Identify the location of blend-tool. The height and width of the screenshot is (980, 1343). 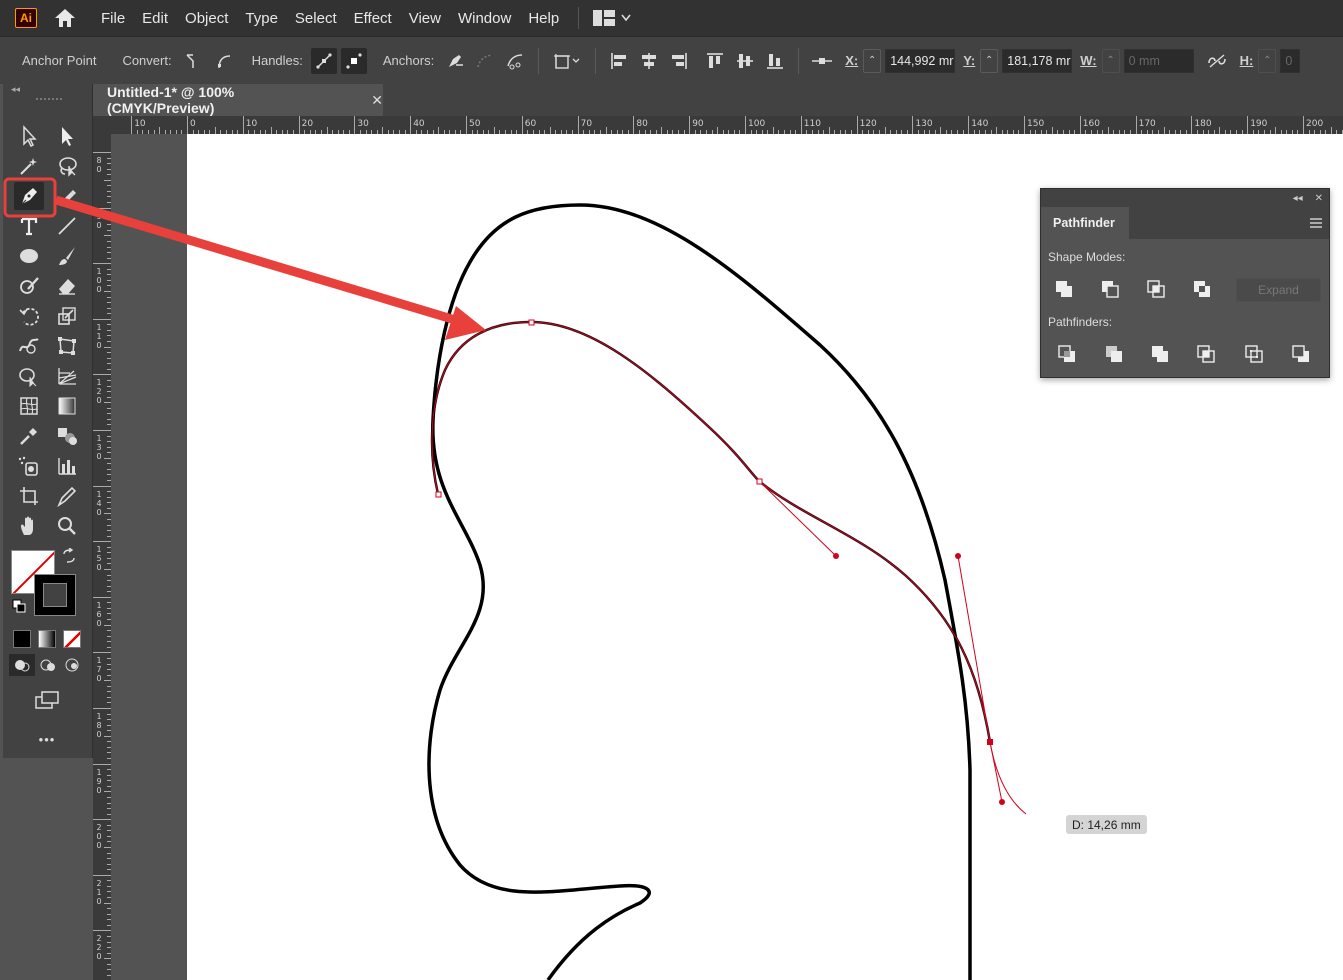
(67, 436).